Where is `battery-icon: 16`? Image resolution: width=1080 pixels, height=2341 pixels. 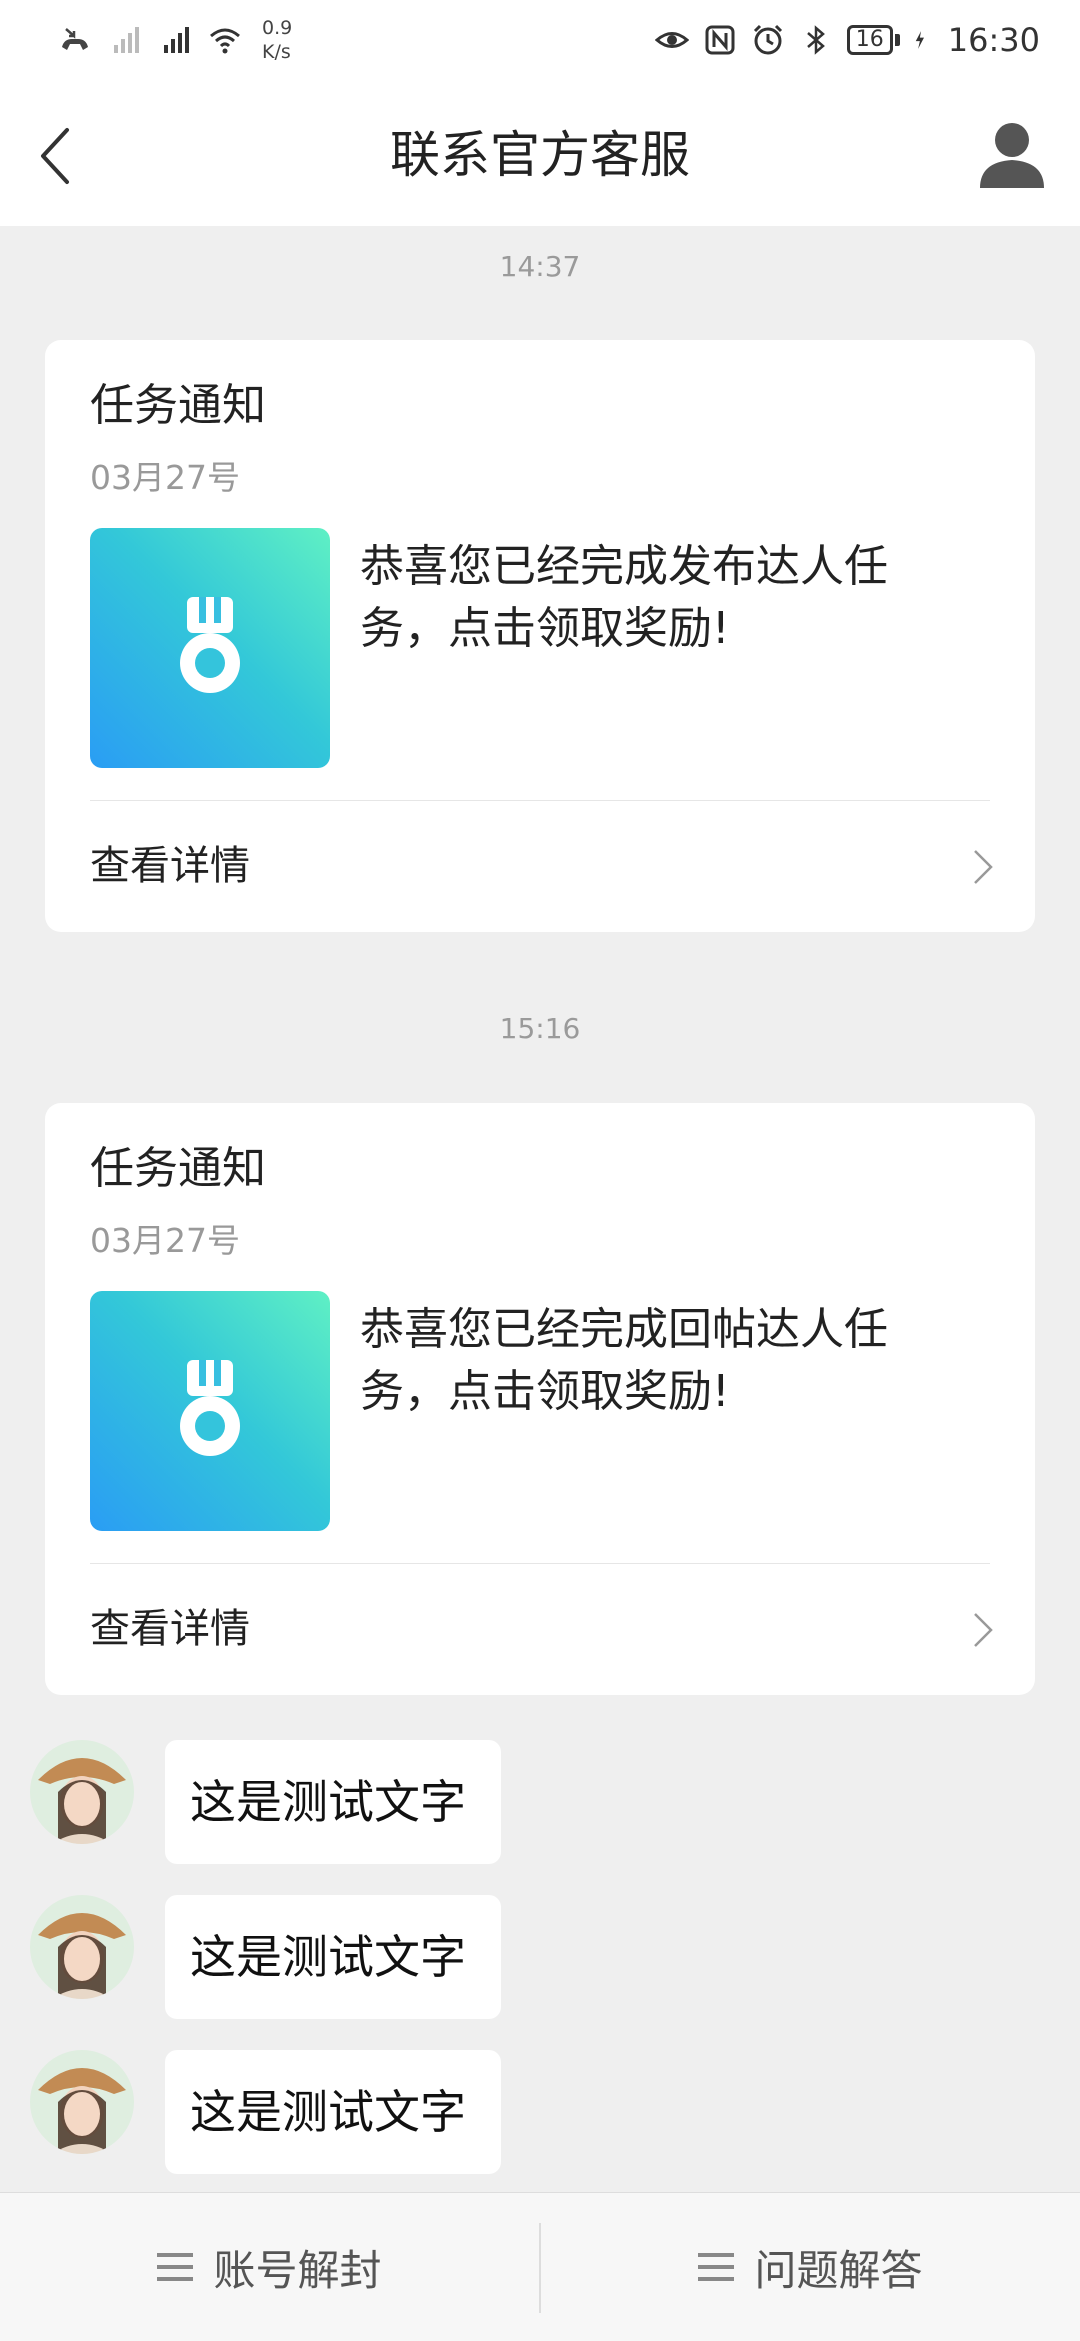
battery-icon: 16 is located at coordinates (873, 40).